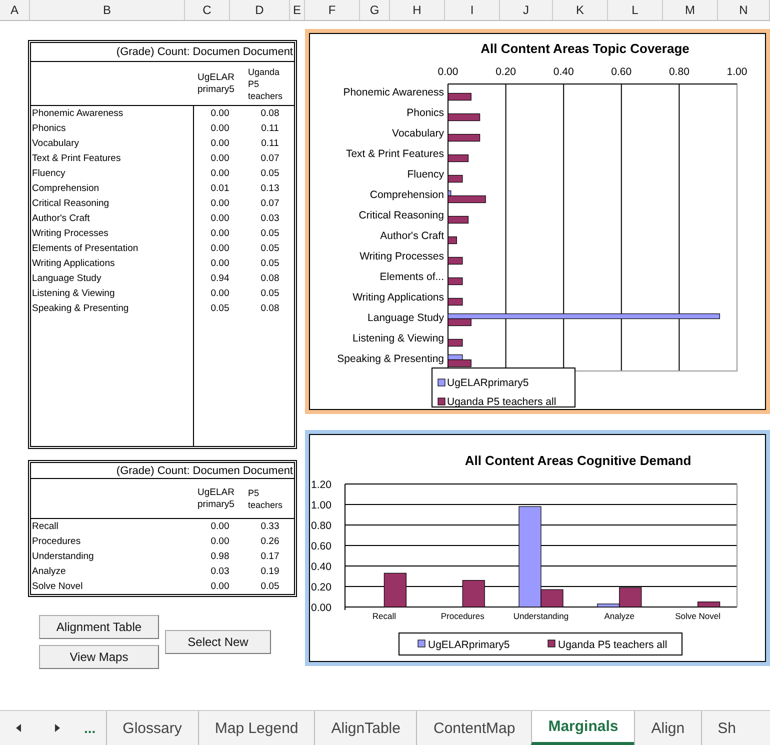  Describe the element at coordinates (418, 133) in the screenshot. I see `category-label: Vocabulary` at that location.